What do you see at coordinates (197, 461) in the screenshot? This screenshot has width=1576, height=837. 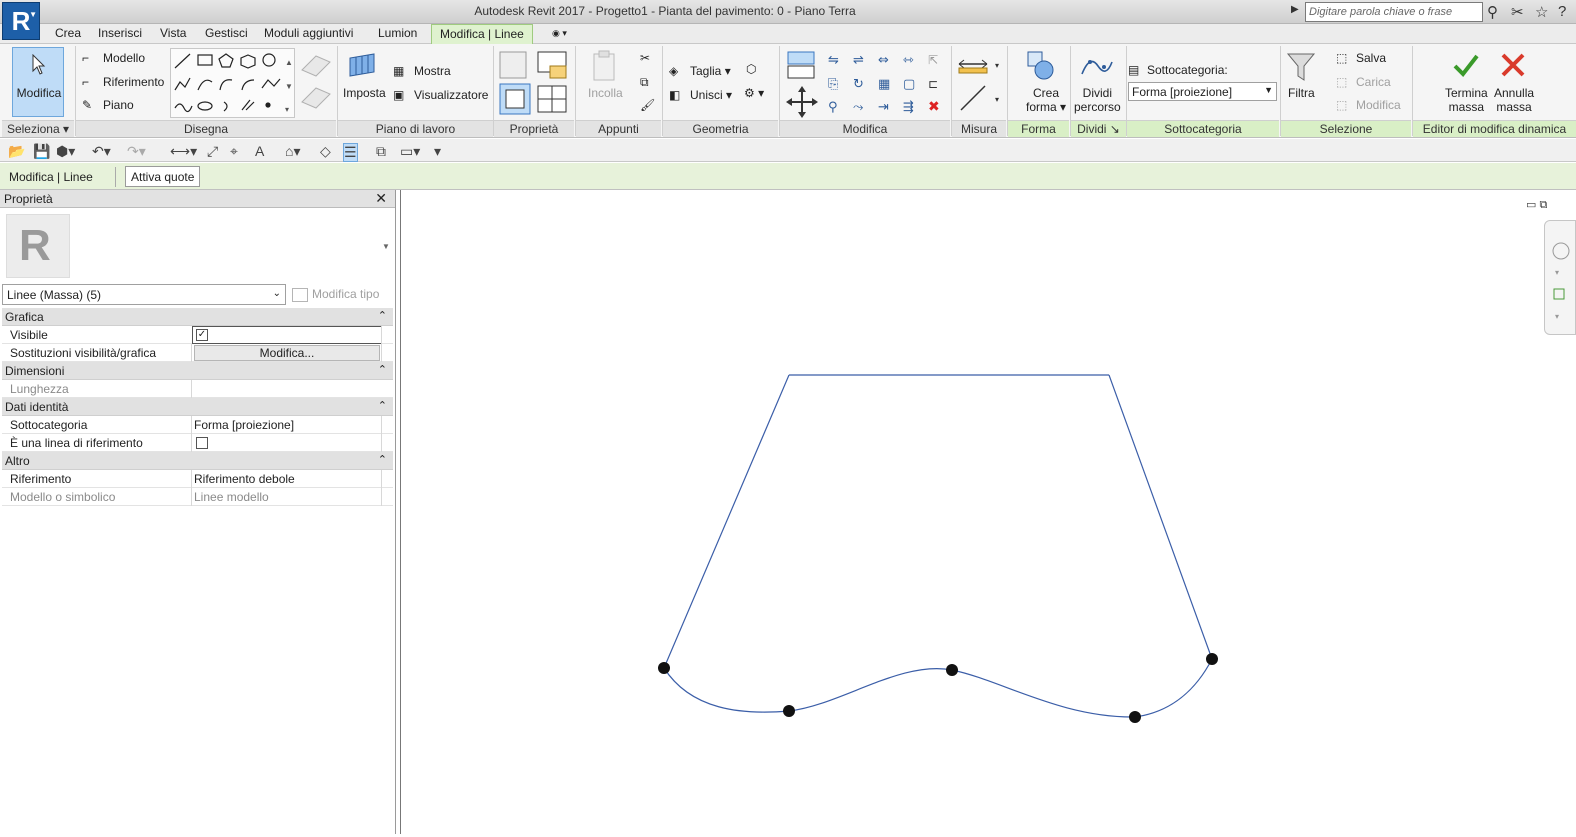 I see `group-altro: Altro ⌃` at bounding box center [197, 461].